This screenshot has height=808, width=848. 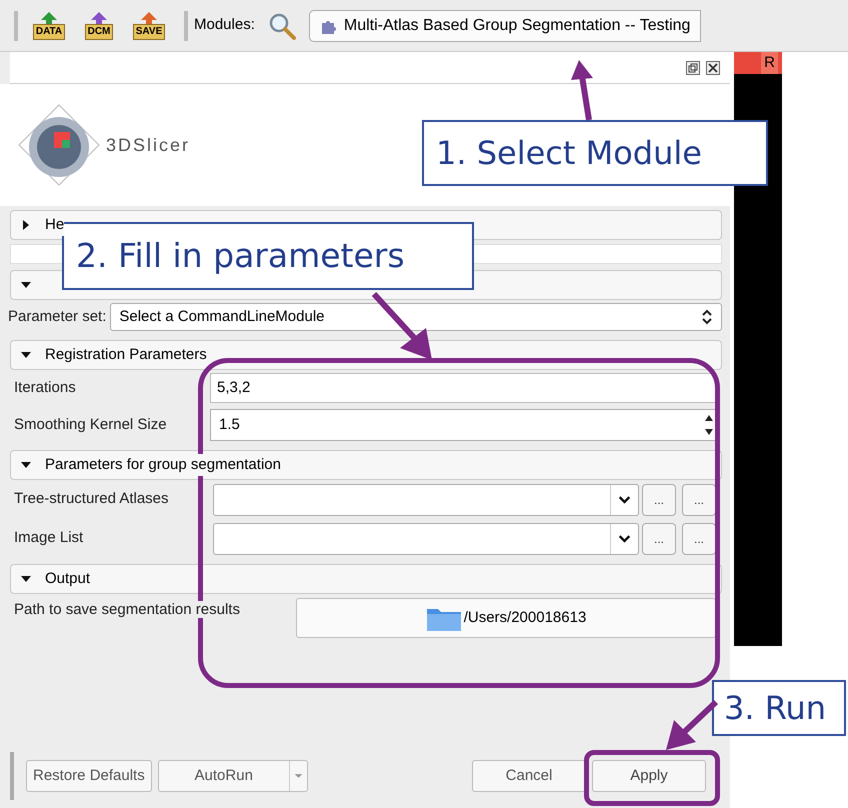 What do you see at coordinates (595, 153) in the screenshot?
I see `callout-tooltip: 1. Select Module` at bounding box center [595, 153].